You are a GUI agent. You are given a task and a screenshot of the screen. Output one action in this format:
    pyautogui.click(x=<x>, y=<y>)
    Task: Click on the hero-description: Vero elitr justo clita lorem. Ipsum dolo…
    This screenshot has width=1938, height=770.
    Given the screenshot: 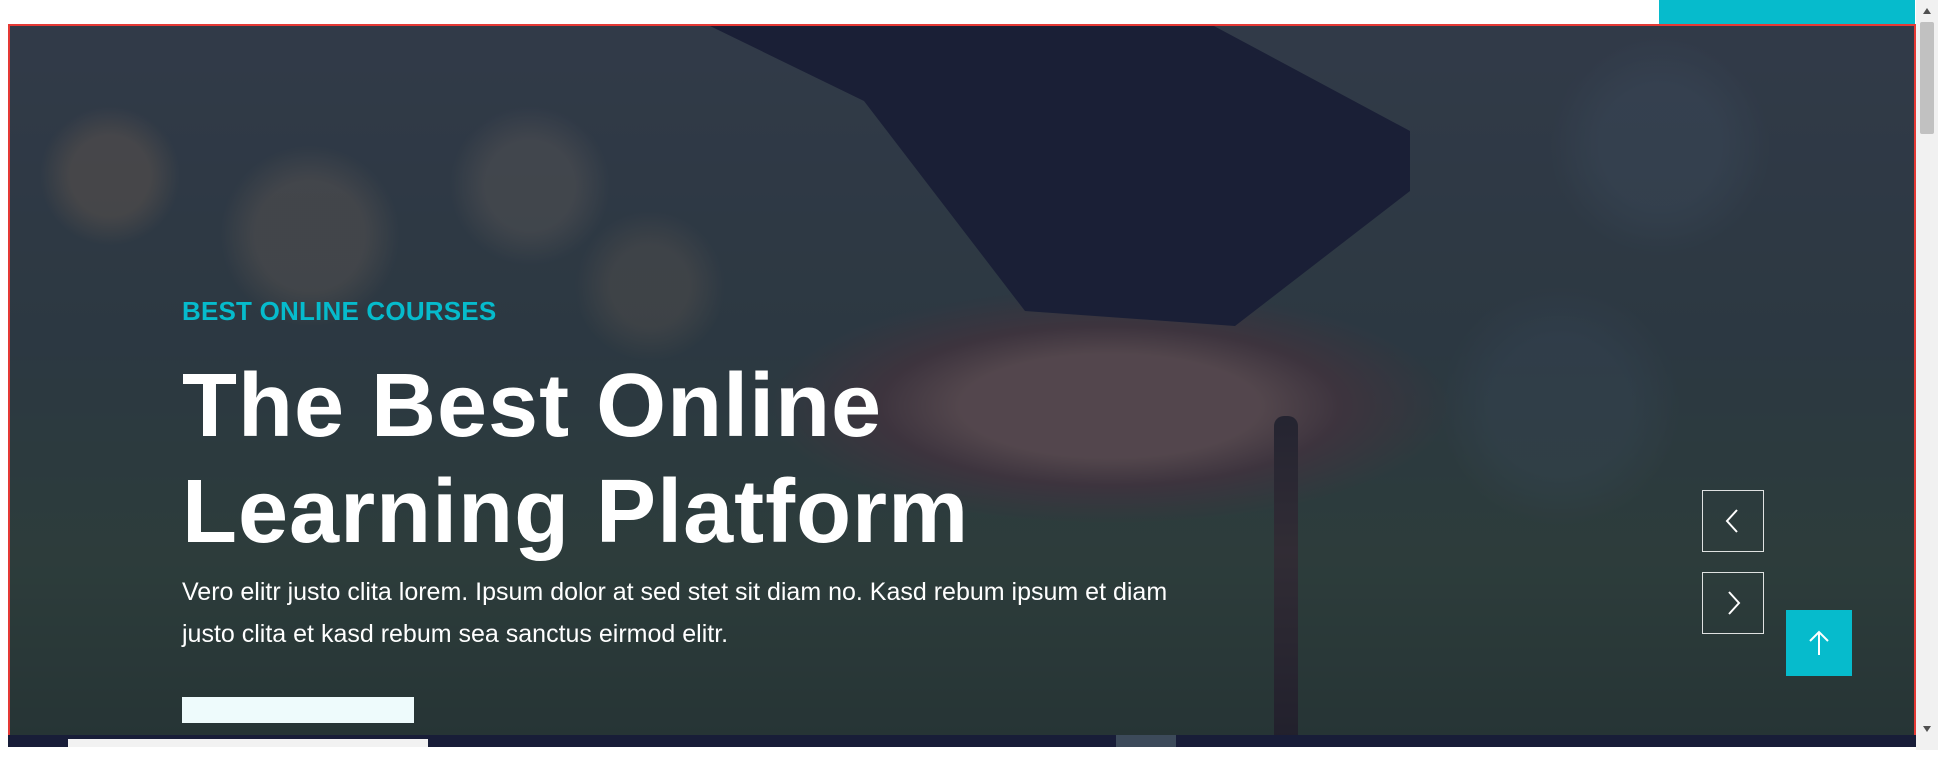 What is the action you would take?
    pyautogui.click(x=675, y=613)
    